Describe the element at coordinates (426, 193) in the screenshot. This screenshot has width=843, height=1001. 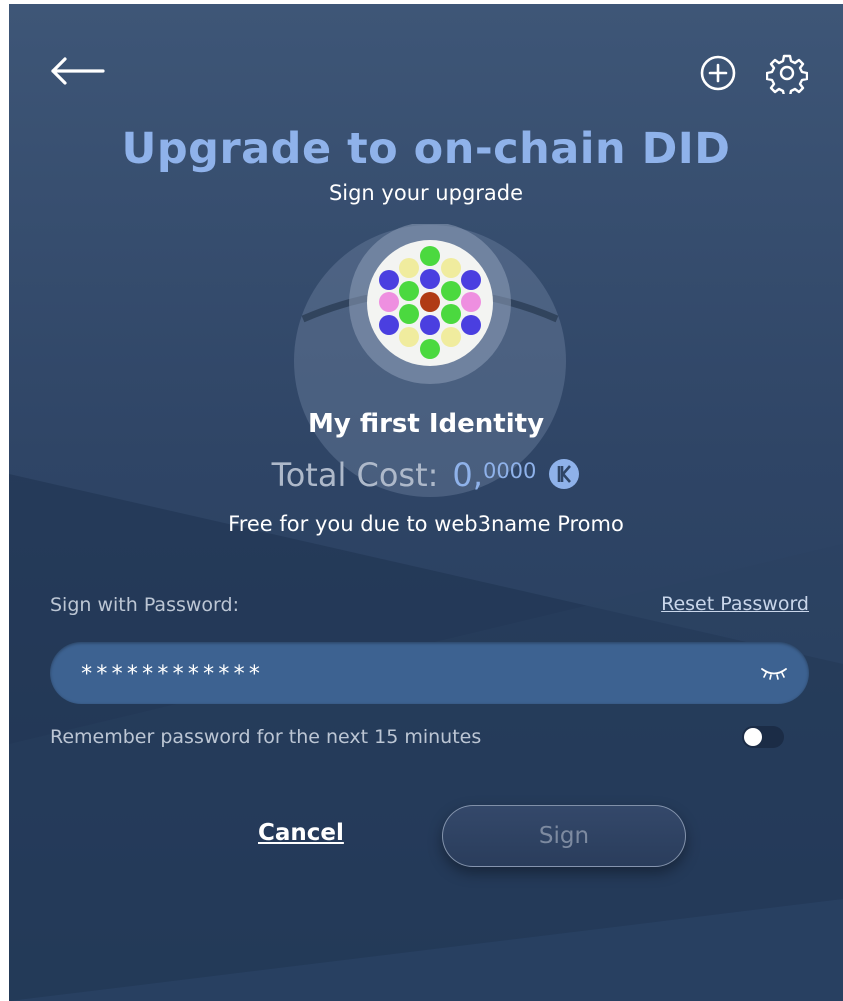
I see `page-subtitle: Sign your upgrade` at that location.